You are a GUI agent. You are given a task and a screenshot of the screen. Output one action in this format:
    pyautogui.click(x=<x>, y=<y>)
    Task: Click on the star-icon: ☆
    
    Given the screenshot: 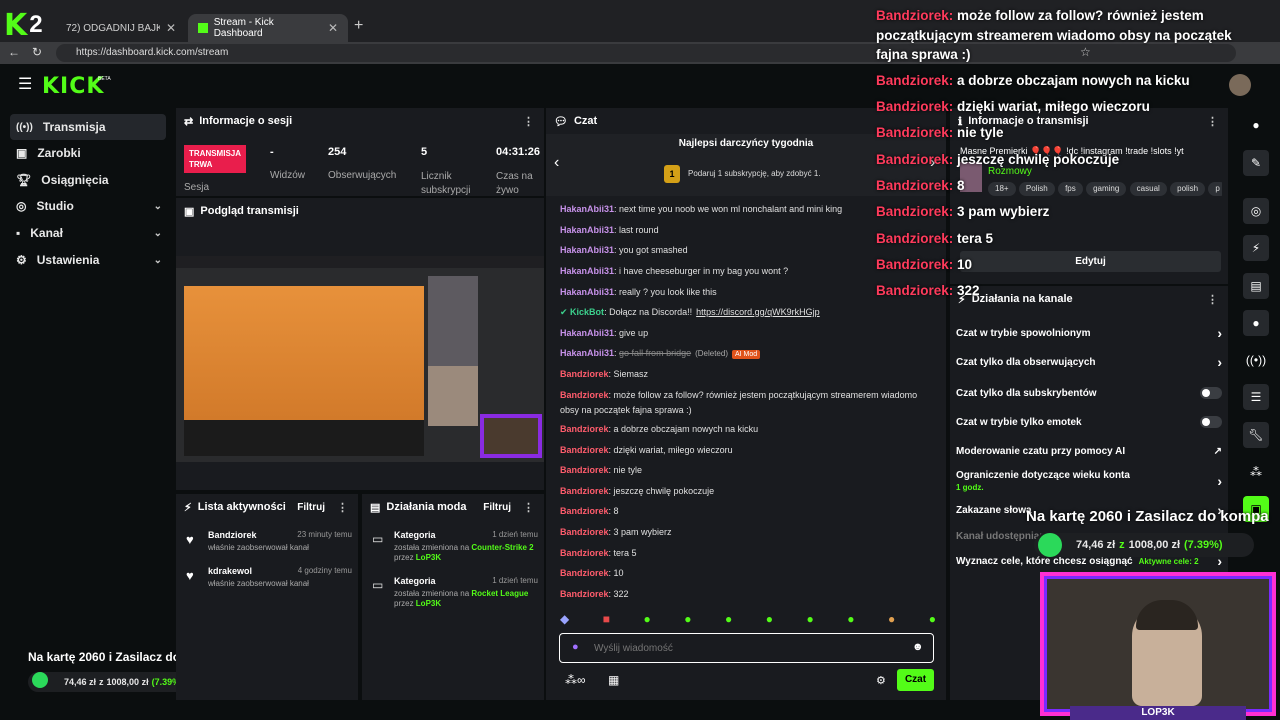 What is the action you would take?
    pyautogui.click(x=1085, y=52)
    